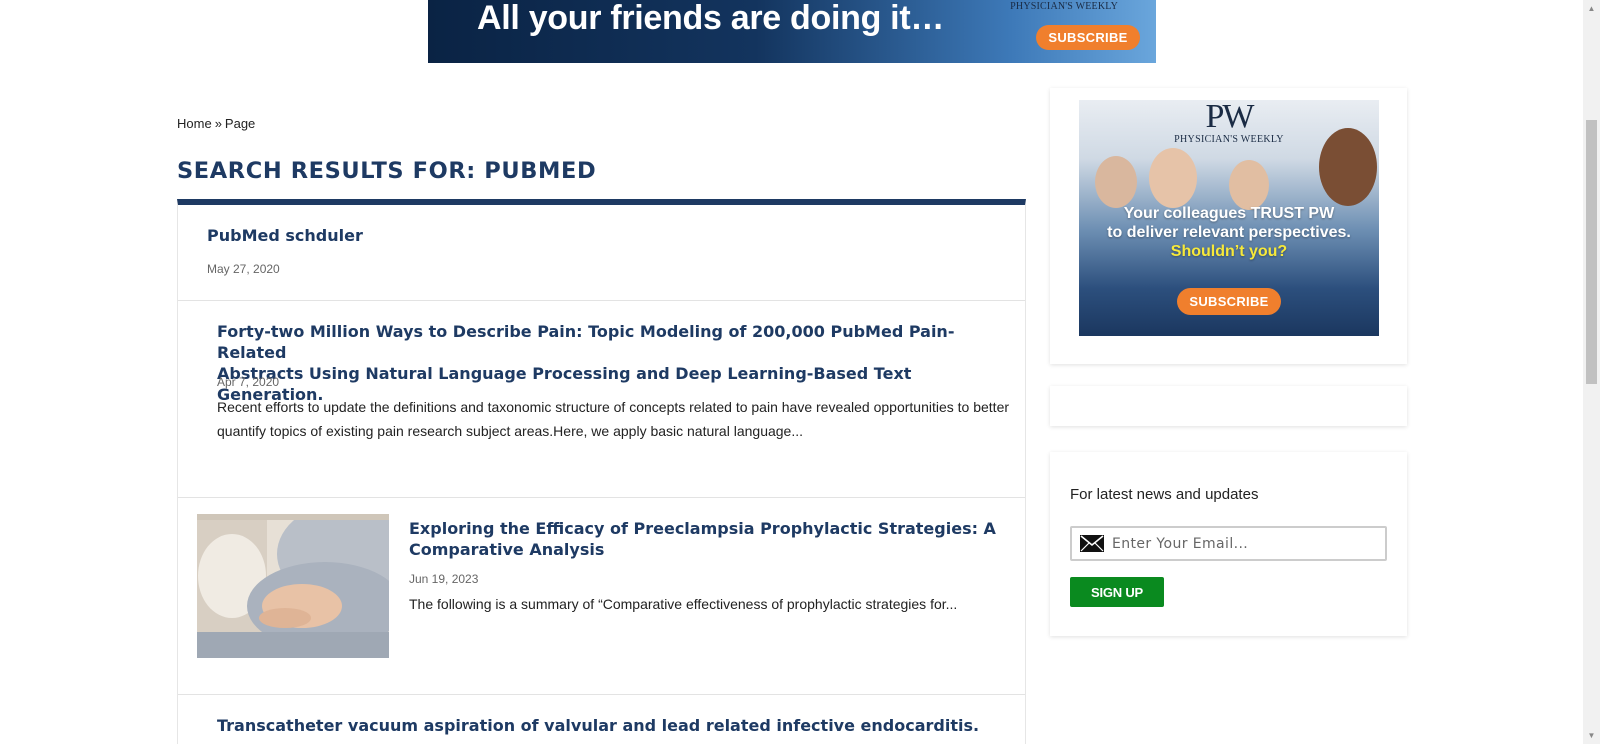 The image size is (1600, 744). I want to click on sidebar-ad-logo: PW PHYSICIAN'S WEEKLY, so click(1229, 122).